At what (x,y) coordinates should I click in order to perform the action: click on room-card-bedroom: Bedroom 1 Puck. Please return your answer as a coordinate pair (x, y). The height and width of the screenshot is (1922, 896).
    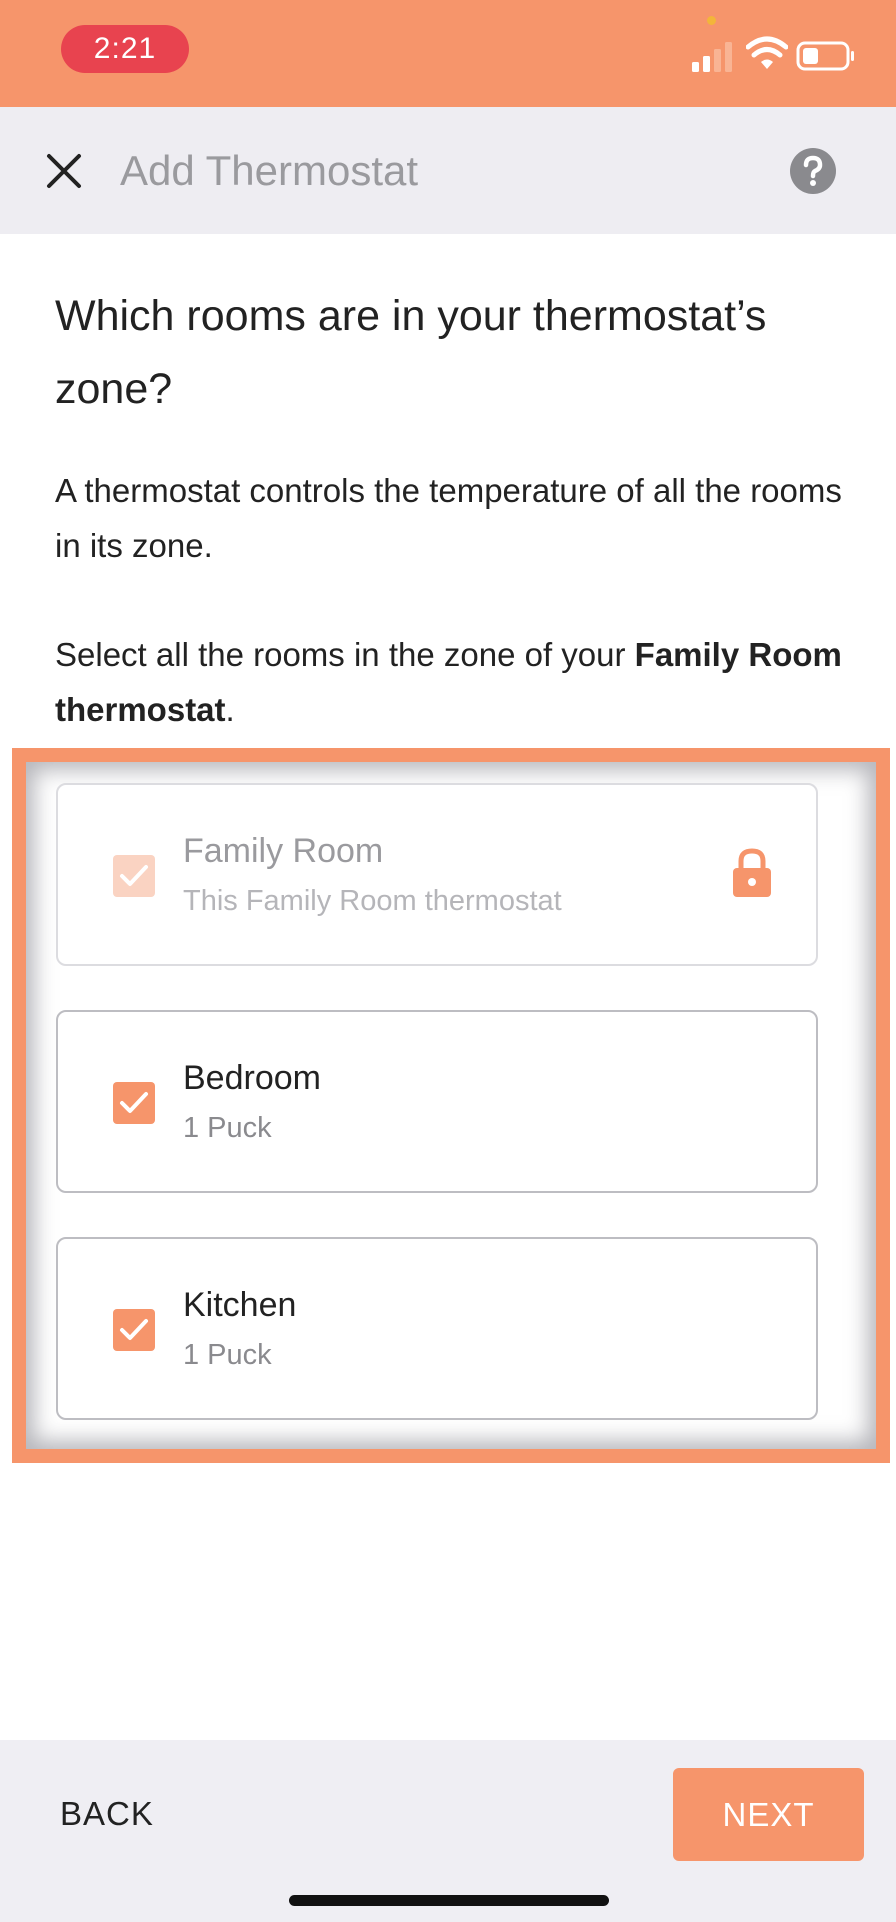
    Looking at the image, I should click on (437, 1101).